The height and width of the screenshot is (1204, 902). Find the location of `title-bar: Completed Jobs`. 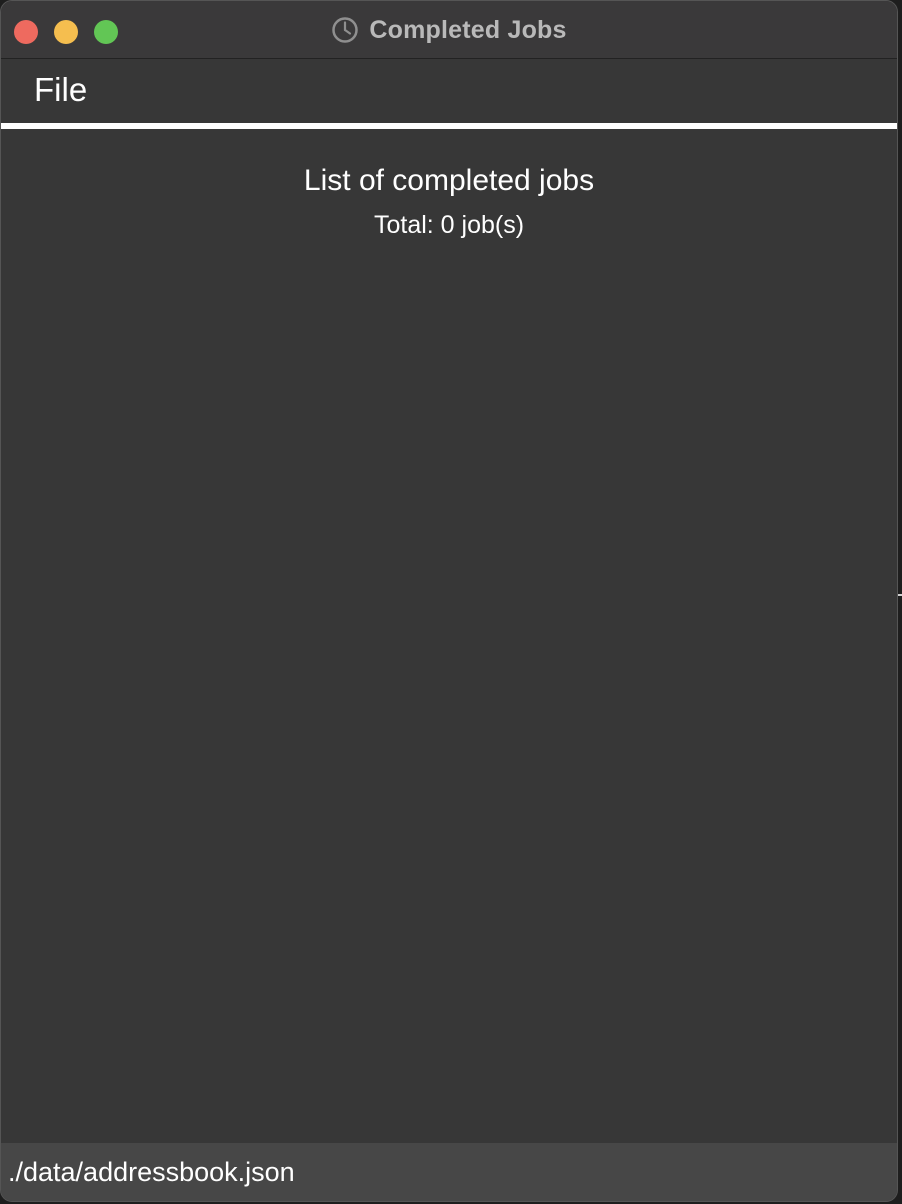

title-bar: Completed Jobs is located at coordinates (449, 30).